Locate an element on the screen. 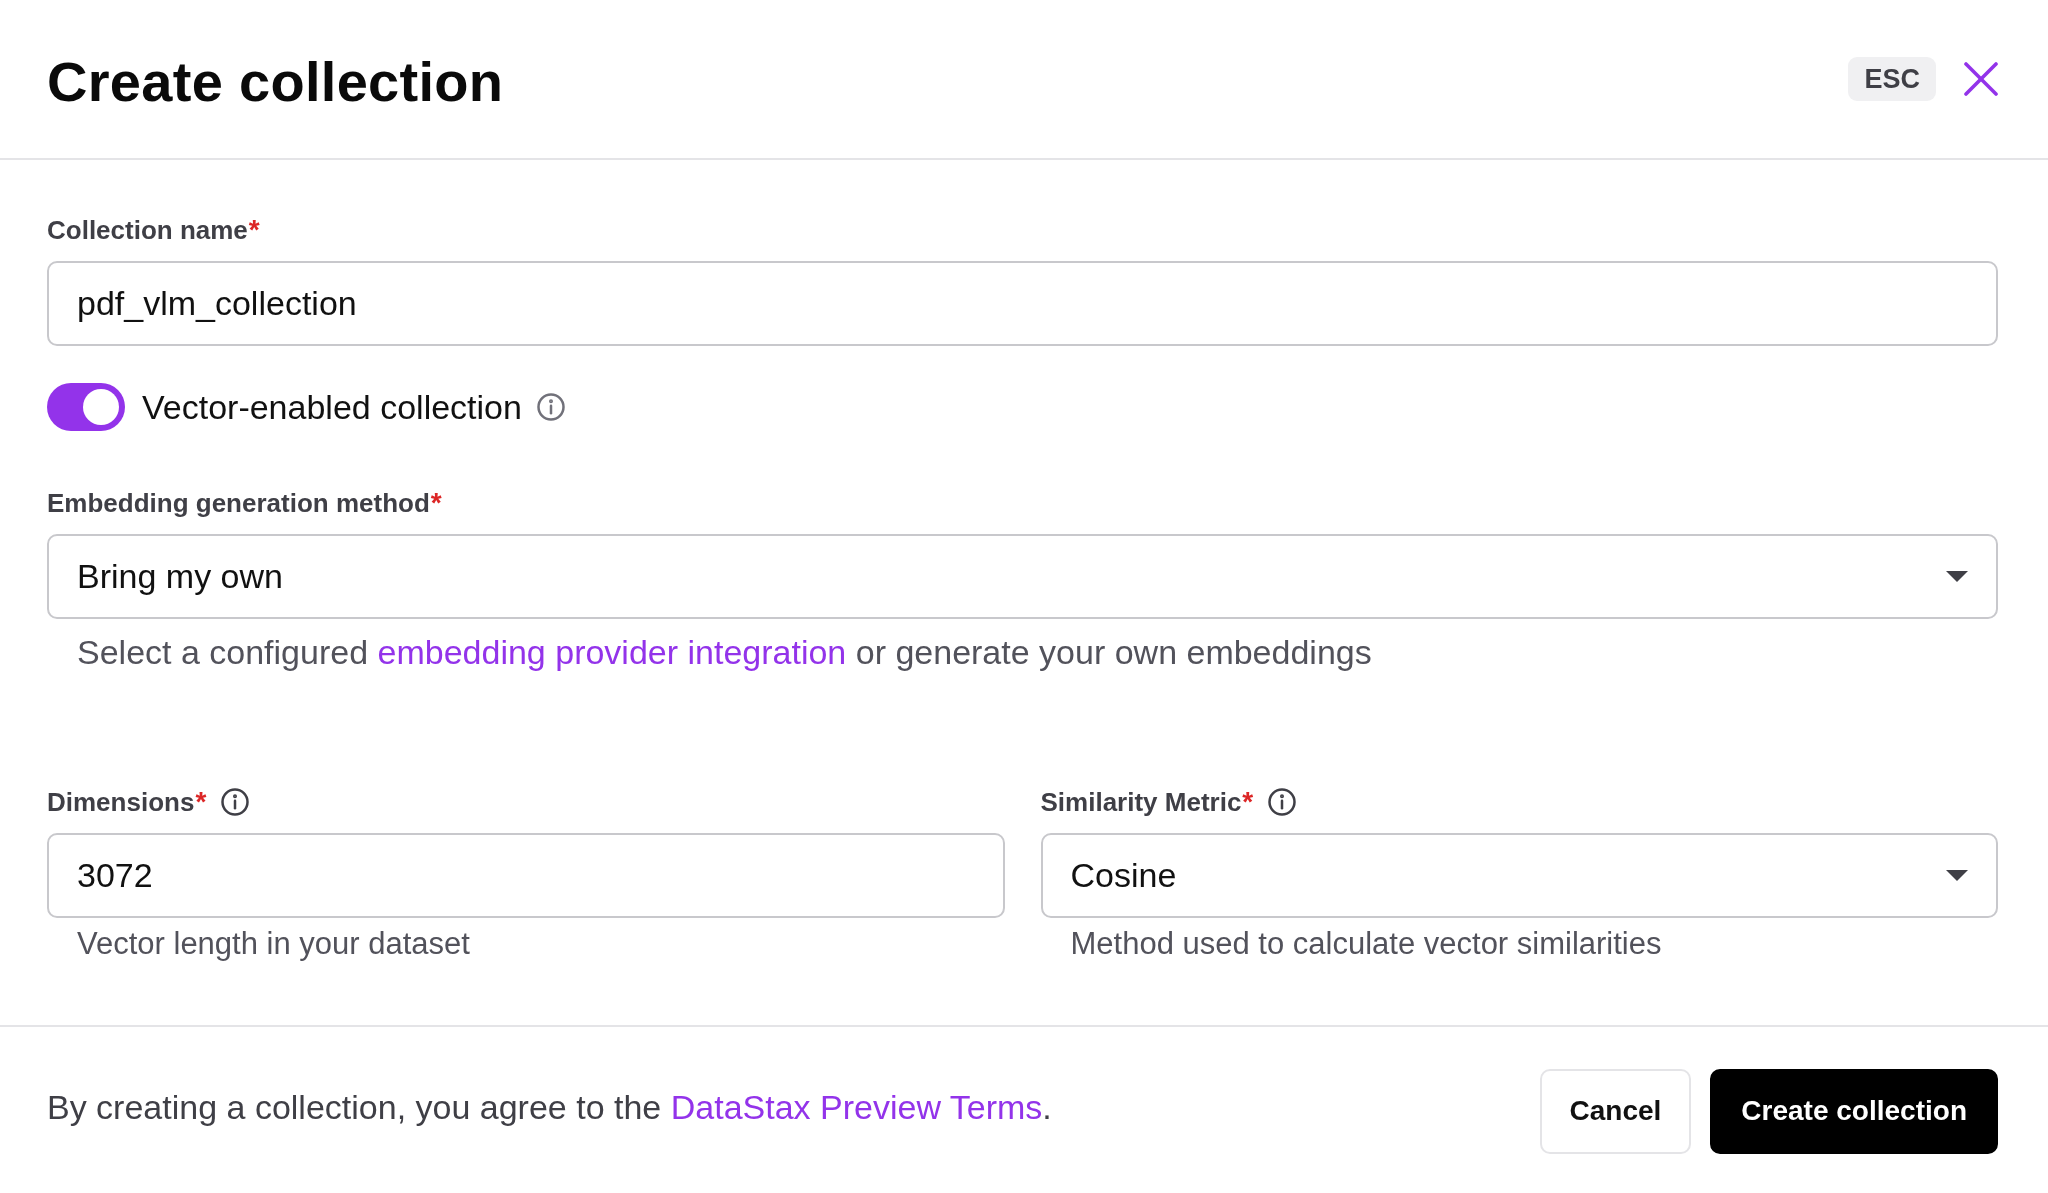 The height and width of the screenshot is (1193, 2048). help-text: Select a configured embedding provider integration or generate your own embeddings is located at coordinates (724, 652).